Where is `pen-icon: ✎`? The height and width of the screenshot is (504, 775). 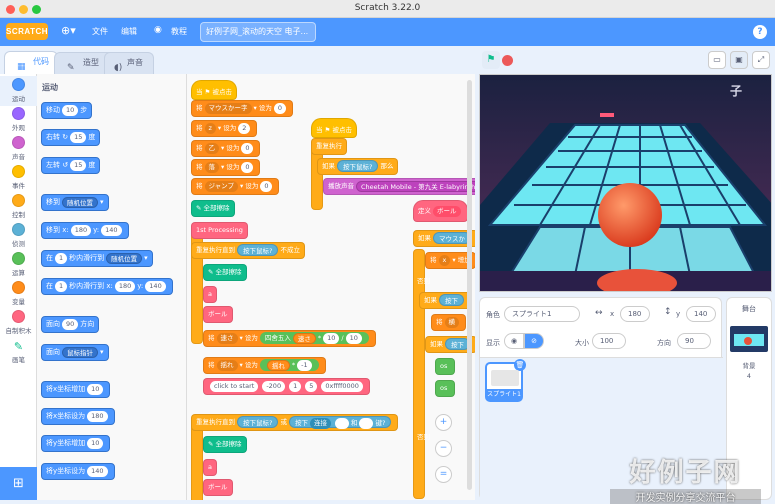 pen-icon: ✎ is located at coordinates (211, 444).